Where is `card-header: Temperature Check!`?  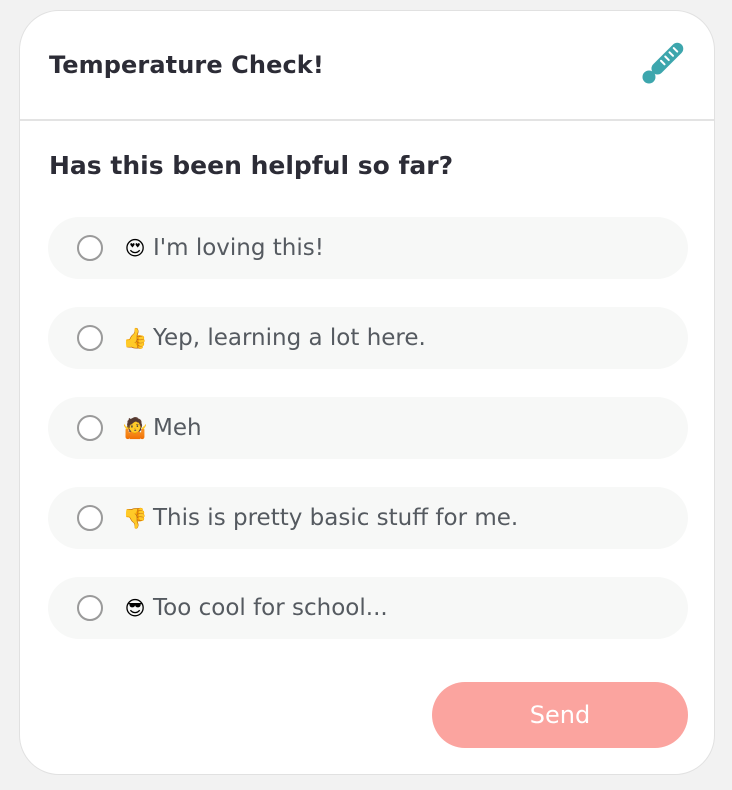 card-header: Temperature Check! is located at coordinates (367, 66).